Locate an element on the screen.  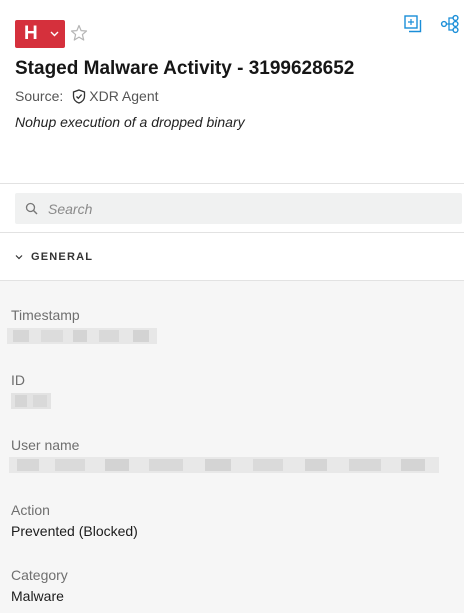
alert-title: Staged Malware Activity - 3199628652 is located at coordinates (185, 68).